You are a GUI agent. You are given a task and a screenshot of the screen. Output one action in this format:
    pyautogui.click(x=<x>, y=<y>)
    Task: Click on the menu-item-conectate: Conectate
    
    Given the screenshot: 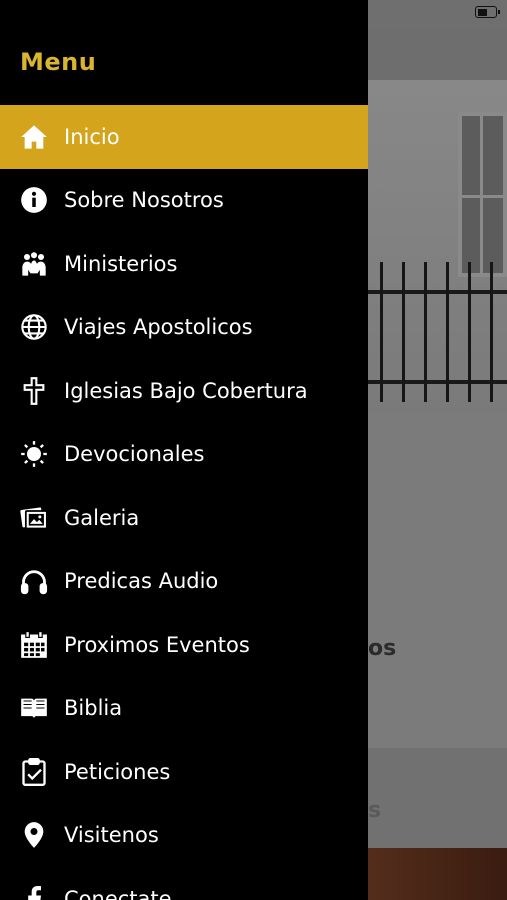 What is the action you would take?
    pyautogui.click(x=184, y=883)
    